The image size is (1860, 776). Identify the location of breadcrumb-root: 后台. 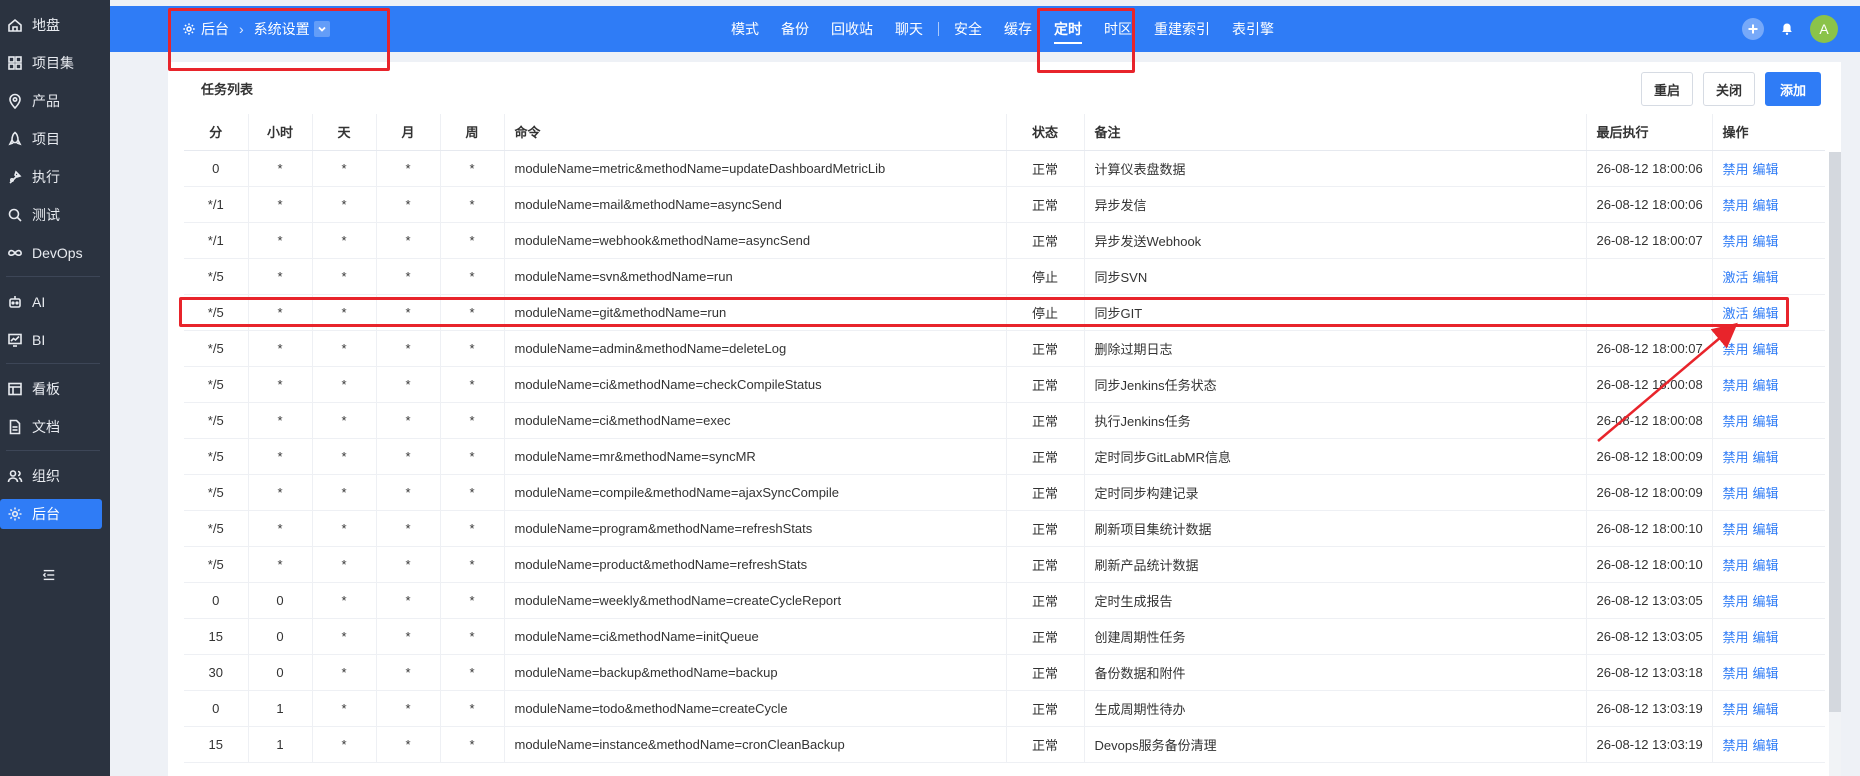
(215, 29).